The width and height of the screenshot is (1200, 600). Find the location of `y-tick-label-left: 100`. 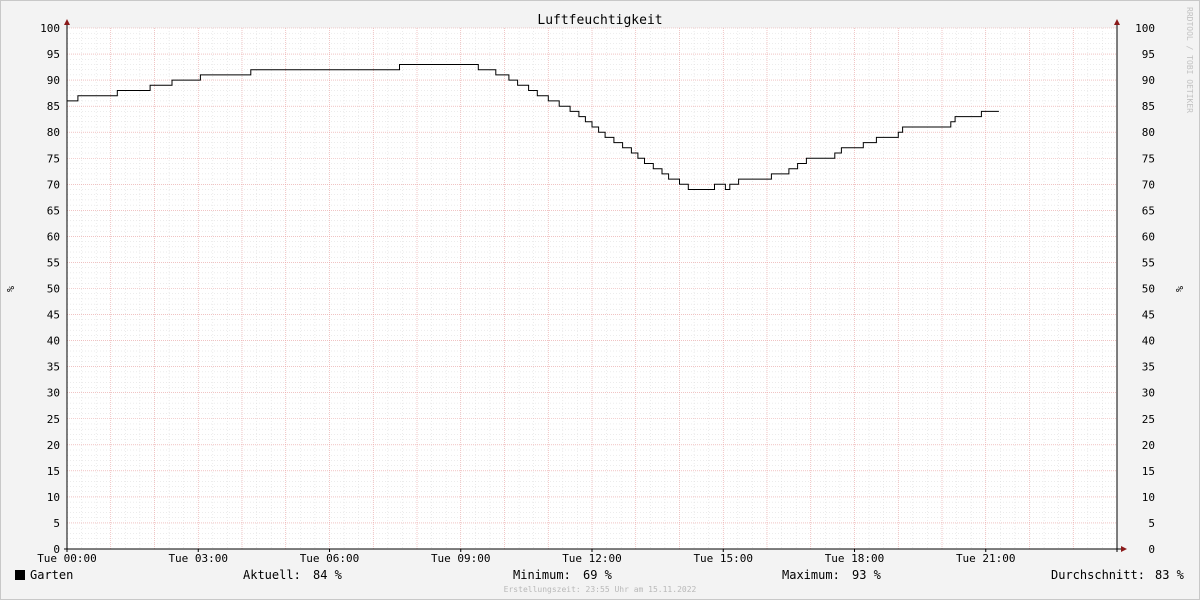

y-tick-label-left: 100 is located at coordinates (50, 28).